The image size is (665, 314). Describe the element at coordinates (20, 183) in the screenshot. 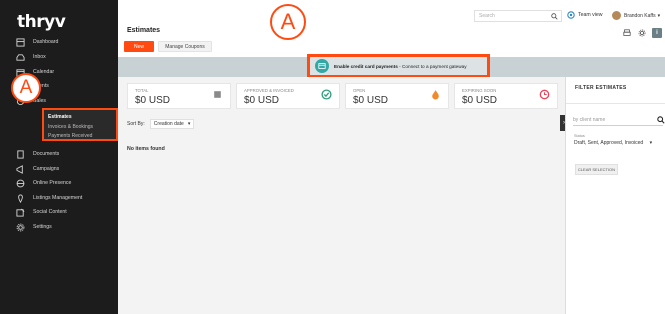

I see `globe-icon` at that location.